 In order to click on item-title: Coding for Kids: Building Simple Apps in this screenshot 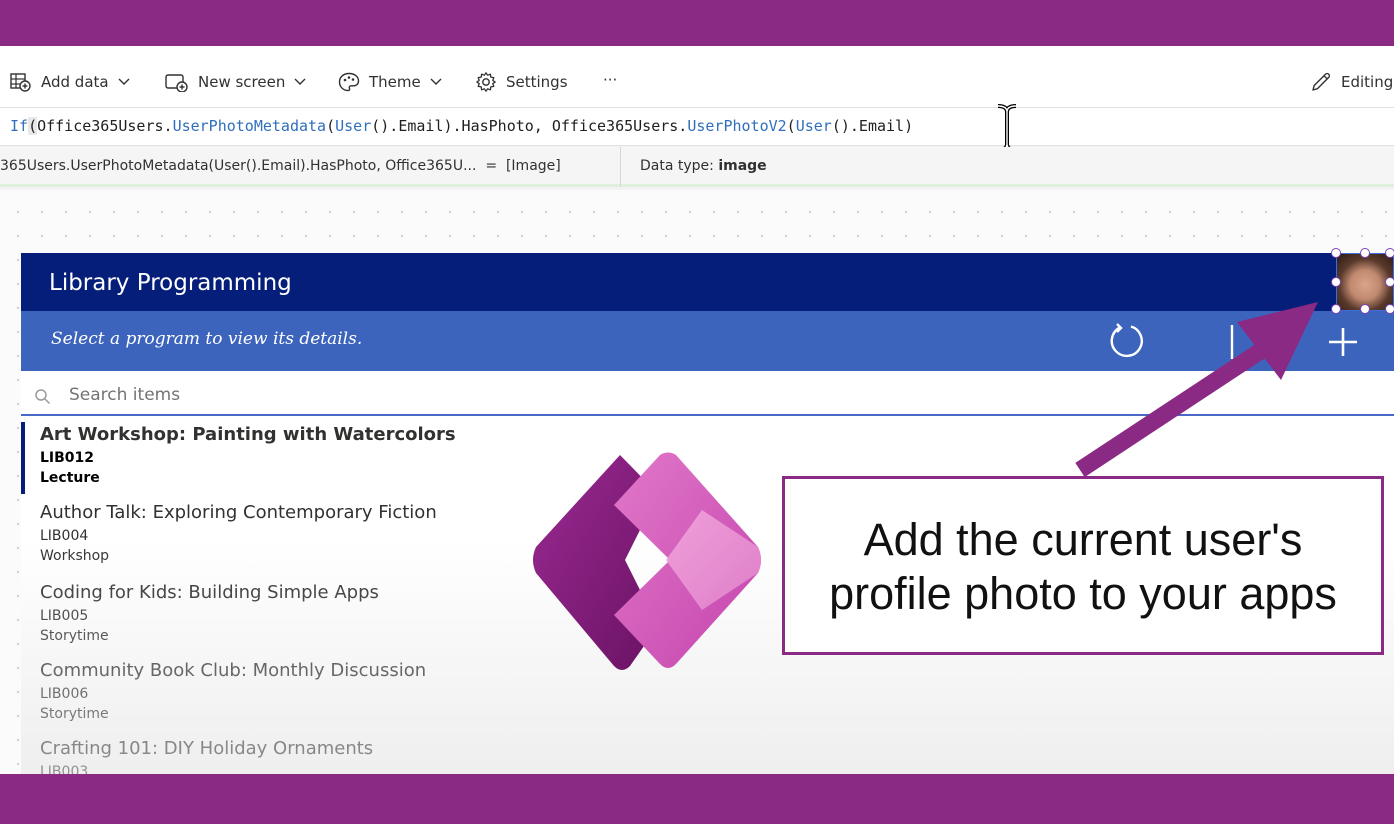, I will do `click(209, 592)`.